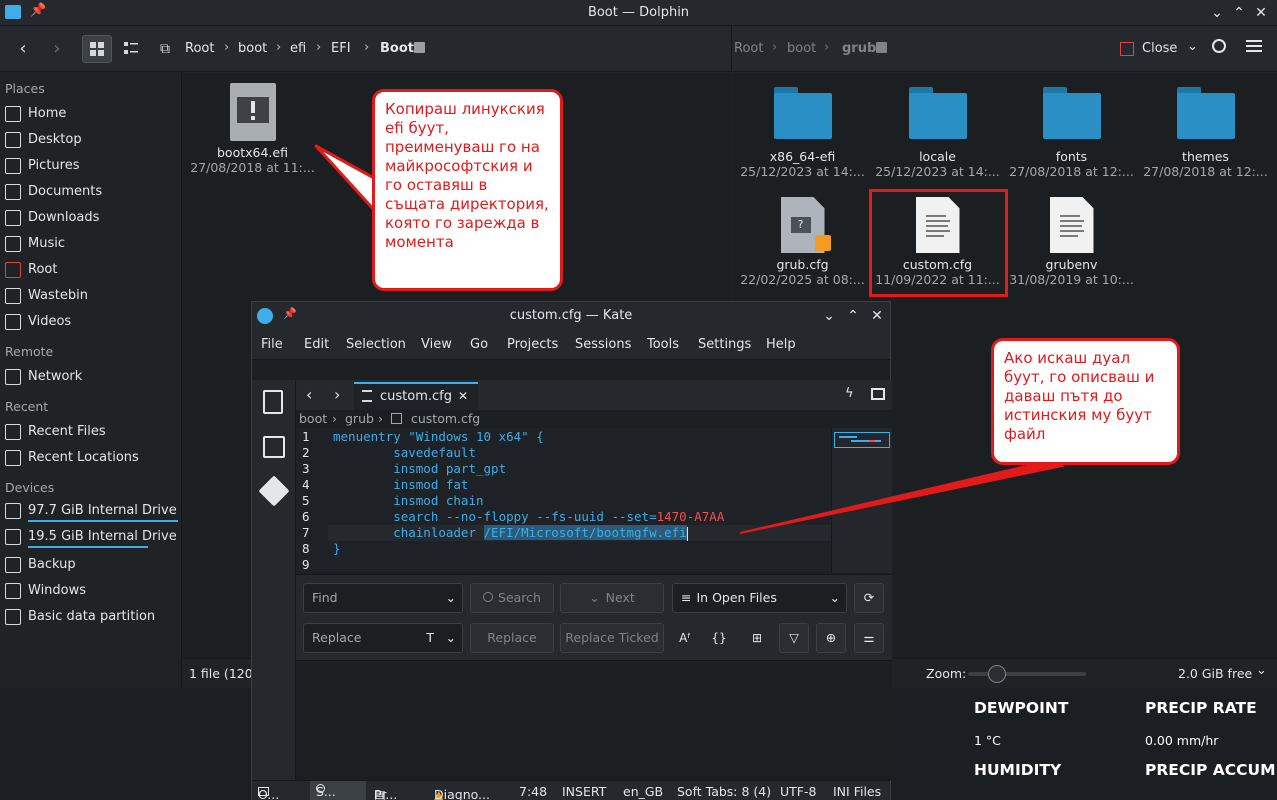 The width and height of the screenshot is (1277, 800). Describe the element at coordinates (849, 393) in the screenshot. I see `quick-open-icon: ϟ` at that location.